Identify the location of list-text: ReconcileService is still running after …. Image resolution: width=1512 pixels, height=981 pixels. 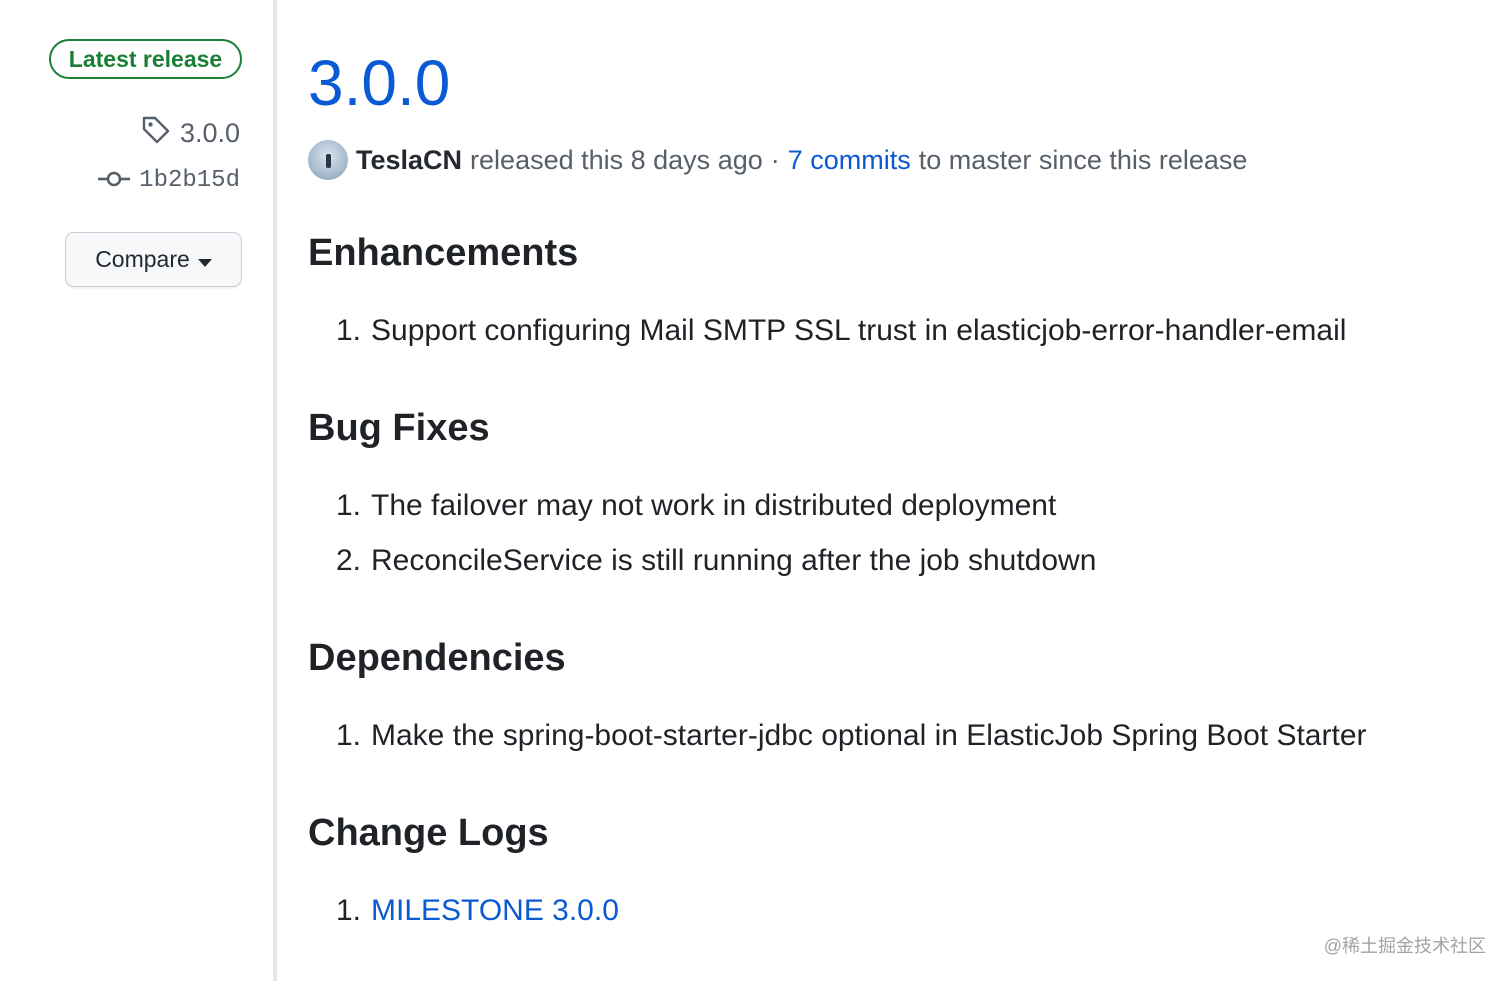
(734, 560).